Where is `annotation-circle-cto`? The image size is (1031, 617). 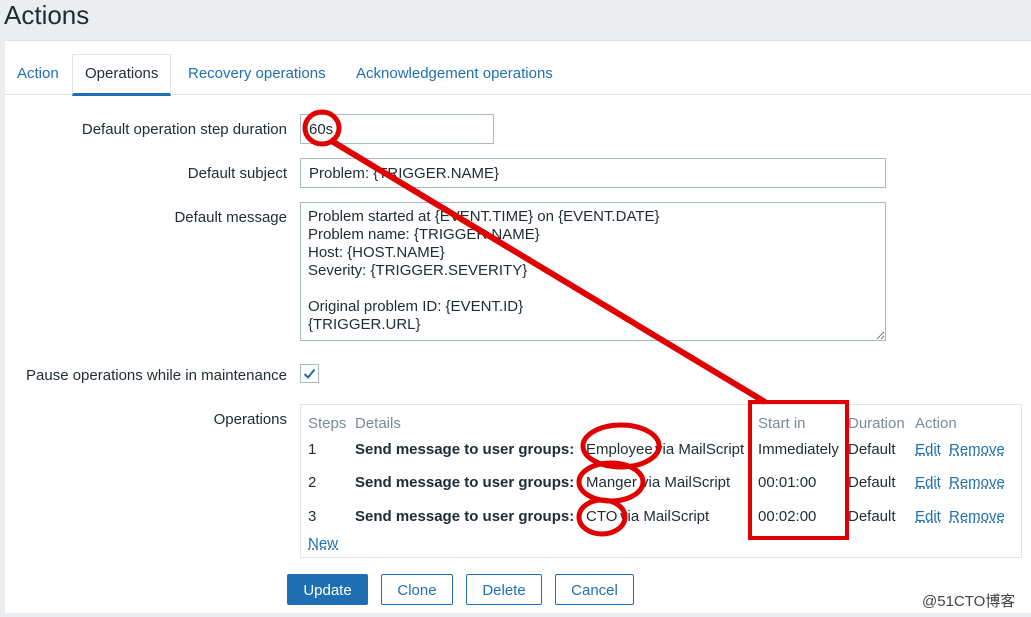
annotation-circle-cto is located at coordinates (602, 517).